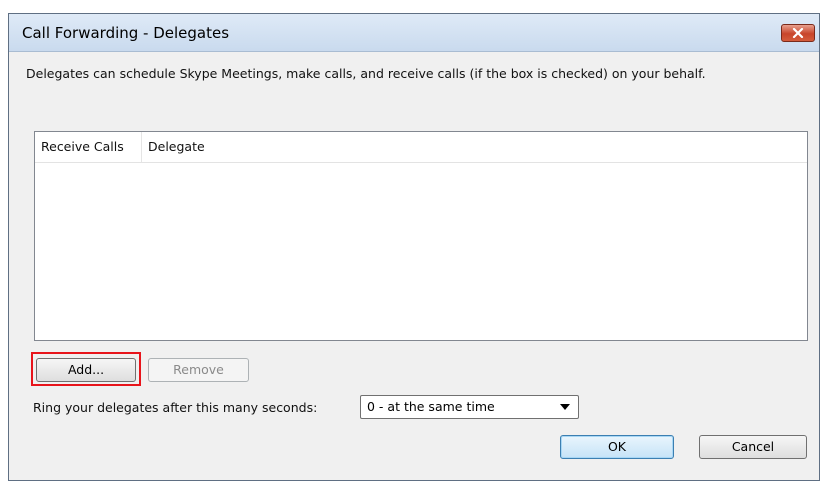 The height and width of the screenshot is (485, 822). I want to click on dialog-title: Call Forwarding - Delegates, so click(126, 33).